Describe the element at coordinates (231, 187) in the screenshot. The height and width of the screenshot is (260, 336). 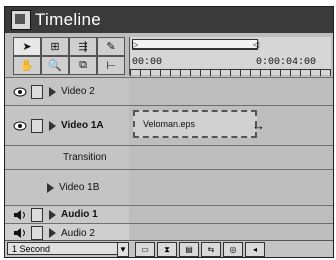
I see `track-area-video1b` at that location.